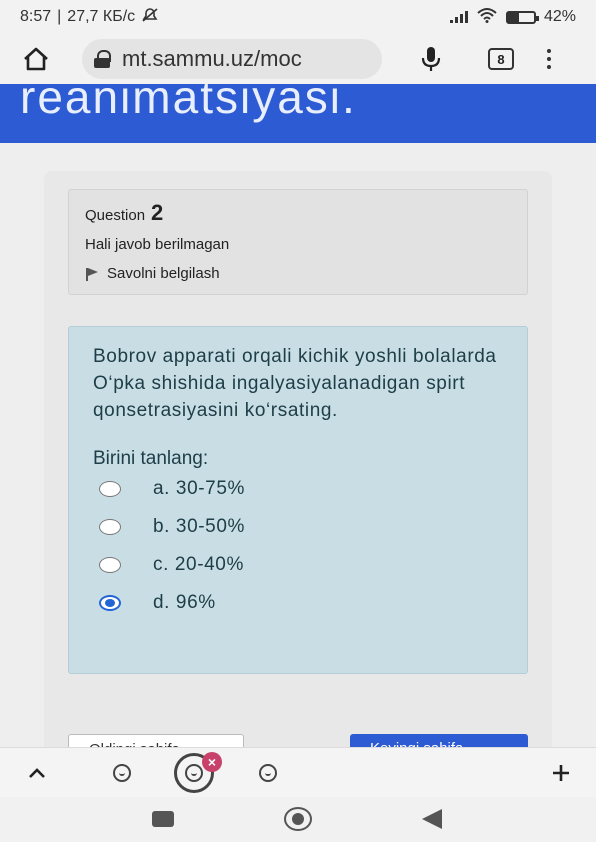 The image size is (596, 842). Describe the element at coordinates (163, 819) in the screenshot. I see `recent-apps-icon` at that location.